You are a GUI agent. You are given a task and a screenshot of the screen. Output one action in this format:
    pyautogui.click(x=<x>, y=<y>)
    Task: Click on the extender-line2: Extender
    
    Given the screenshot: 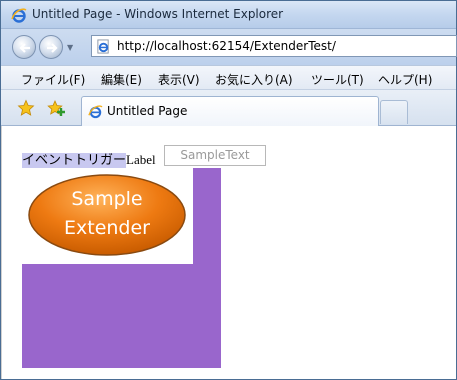 What is the action you would take?
    pyautogui.click(x=107, y=228)
    